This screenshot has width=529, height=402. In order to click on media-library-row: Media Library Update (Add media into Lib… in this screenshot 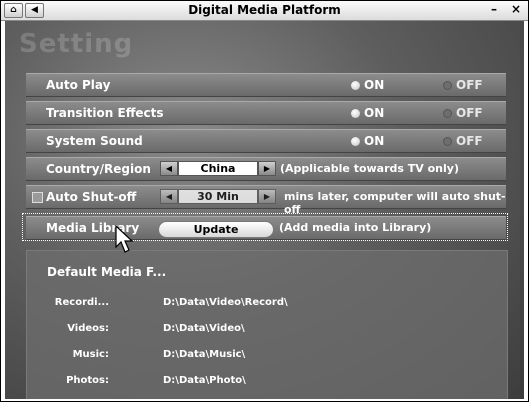, I will do `click(266, 228)`.